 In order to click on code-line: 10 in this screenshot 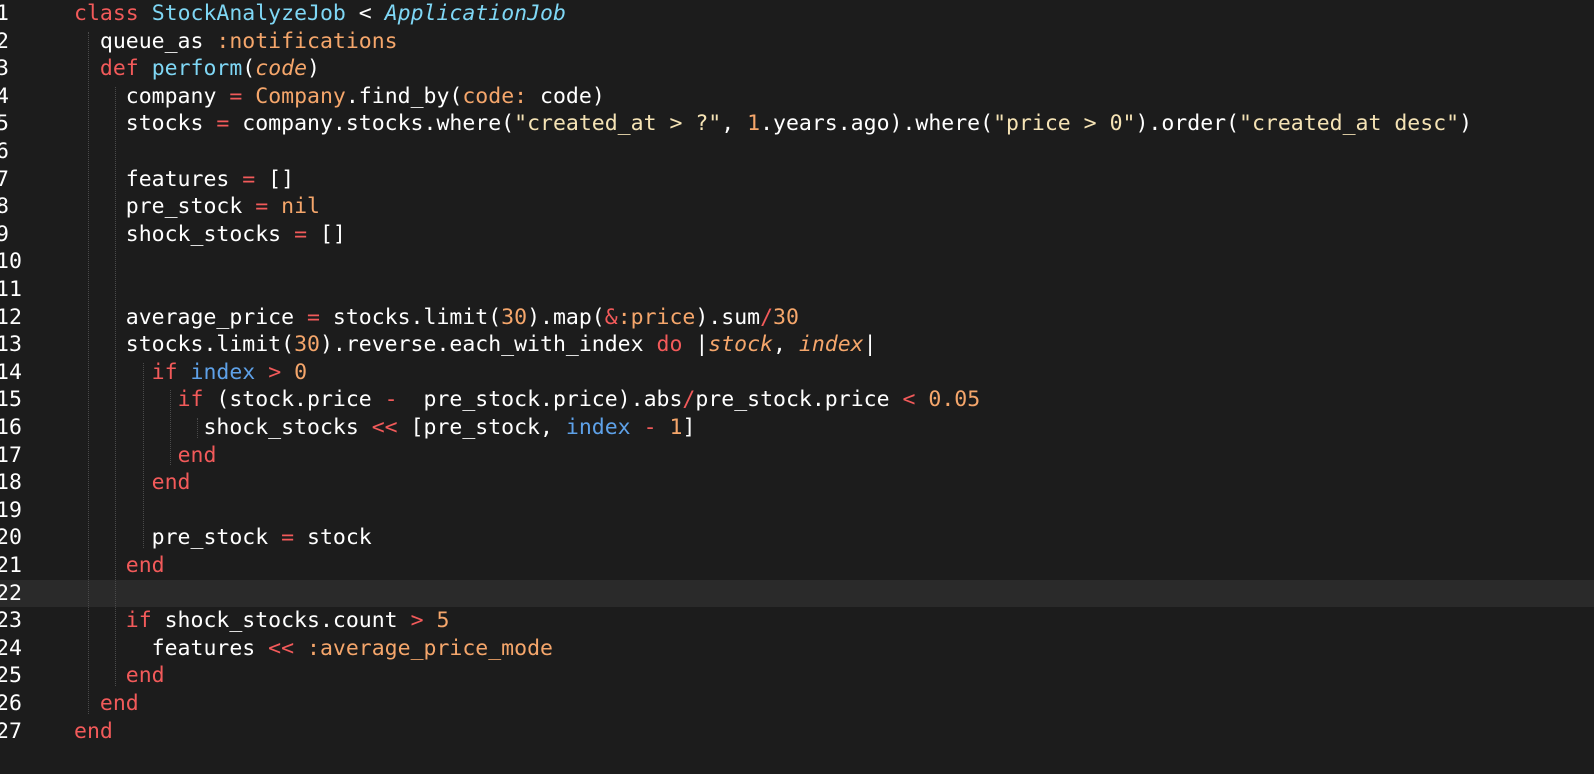, I will do `click(797, 262)`.